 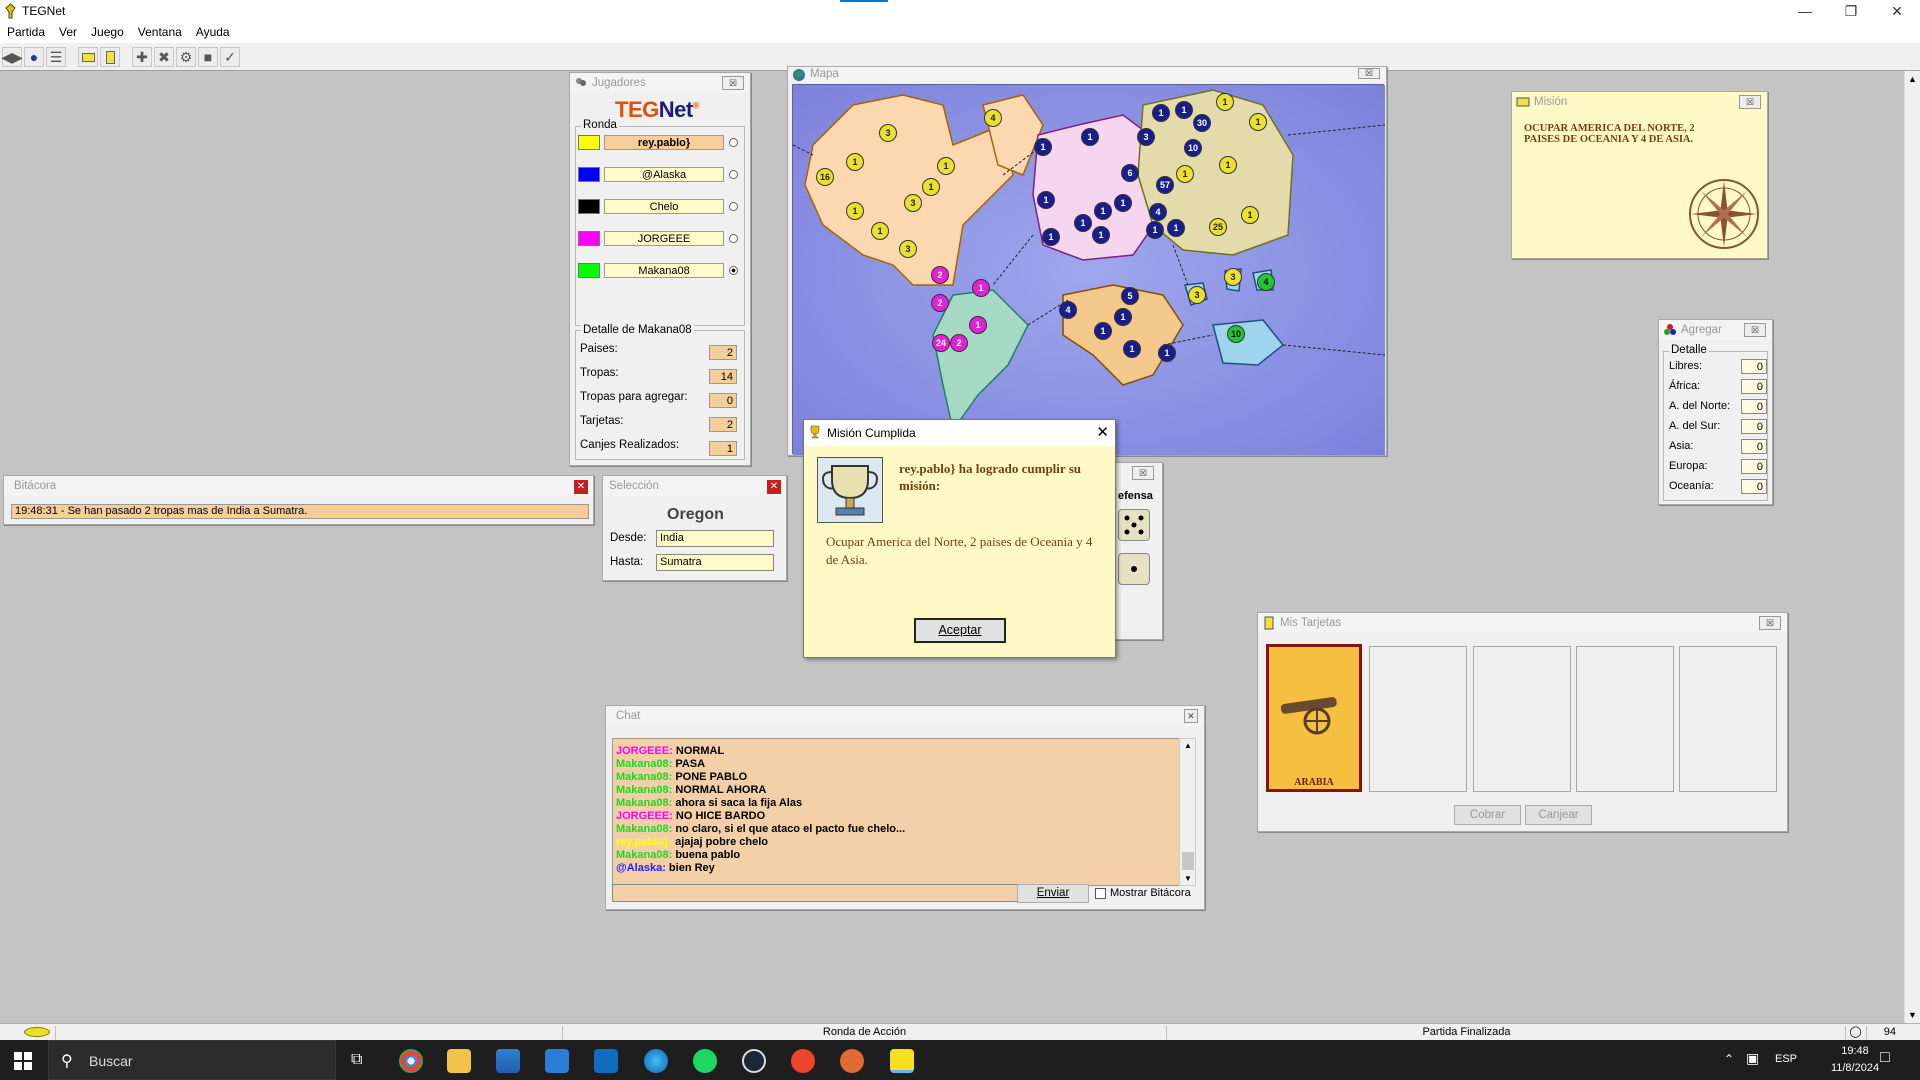 What do you see at coordinates (213, 30) in the screenshot?
I see `menu-ayuda: Ayuda` at bounding box center [213, 30].